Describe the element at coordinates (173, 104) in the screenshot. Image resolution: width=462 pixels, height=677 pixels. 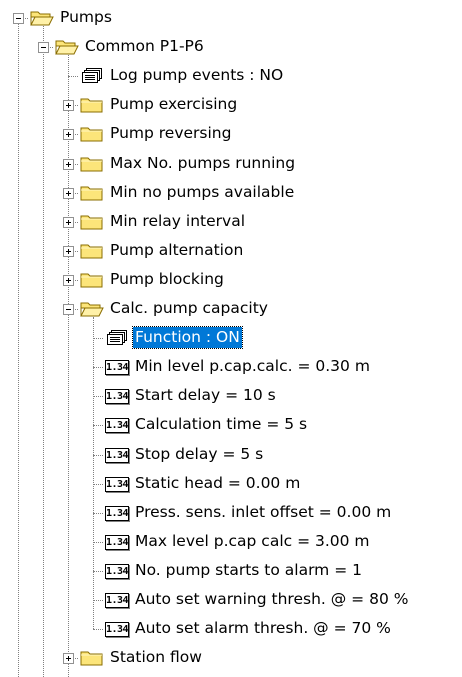
I see `tree-node-label: Pump exercising` at that location.